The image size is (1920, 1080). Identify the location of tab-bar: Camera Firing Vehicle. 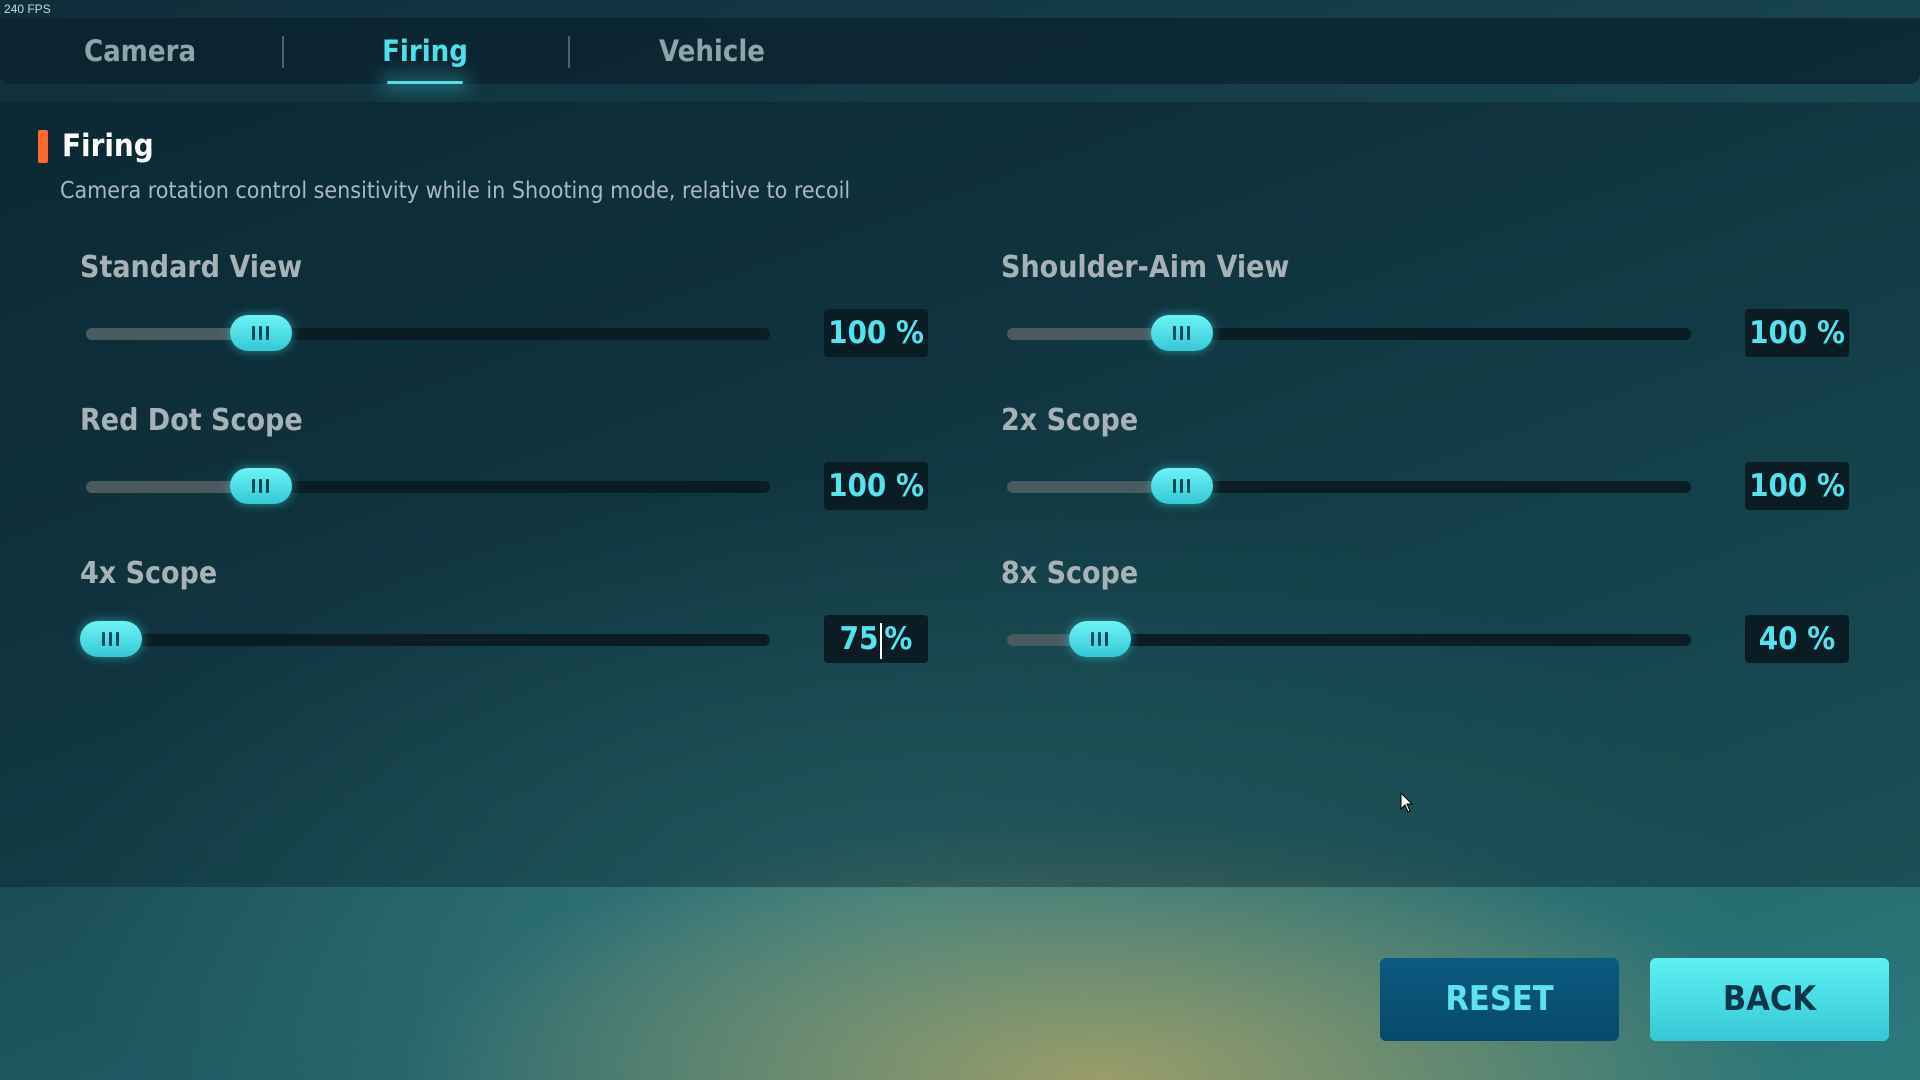
(960, 51).